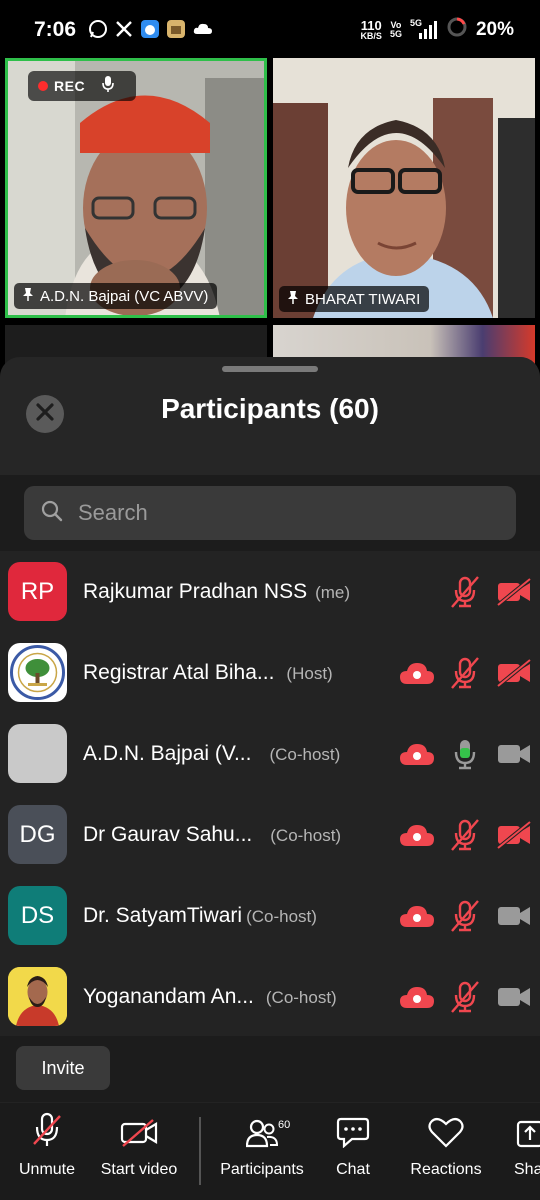  What do you see at coordinates (136, 188) in the screenshot?
I see `video-tile-speaker: REC A.D.N. Bajpai (VC ABVV)` at bounding box center [136, 188].